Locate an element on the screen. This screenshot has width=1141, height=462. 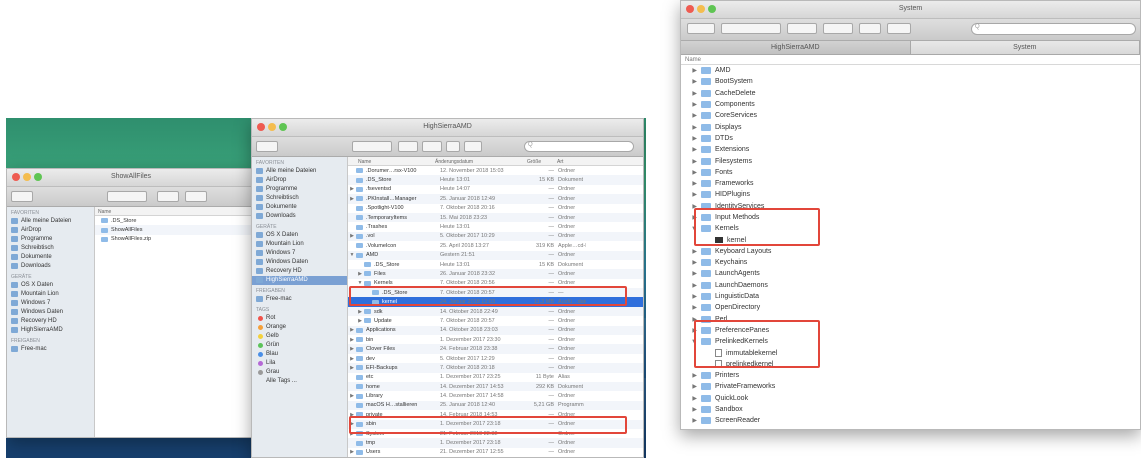
column-header-kind: Art is located at coordinates (569, 161).